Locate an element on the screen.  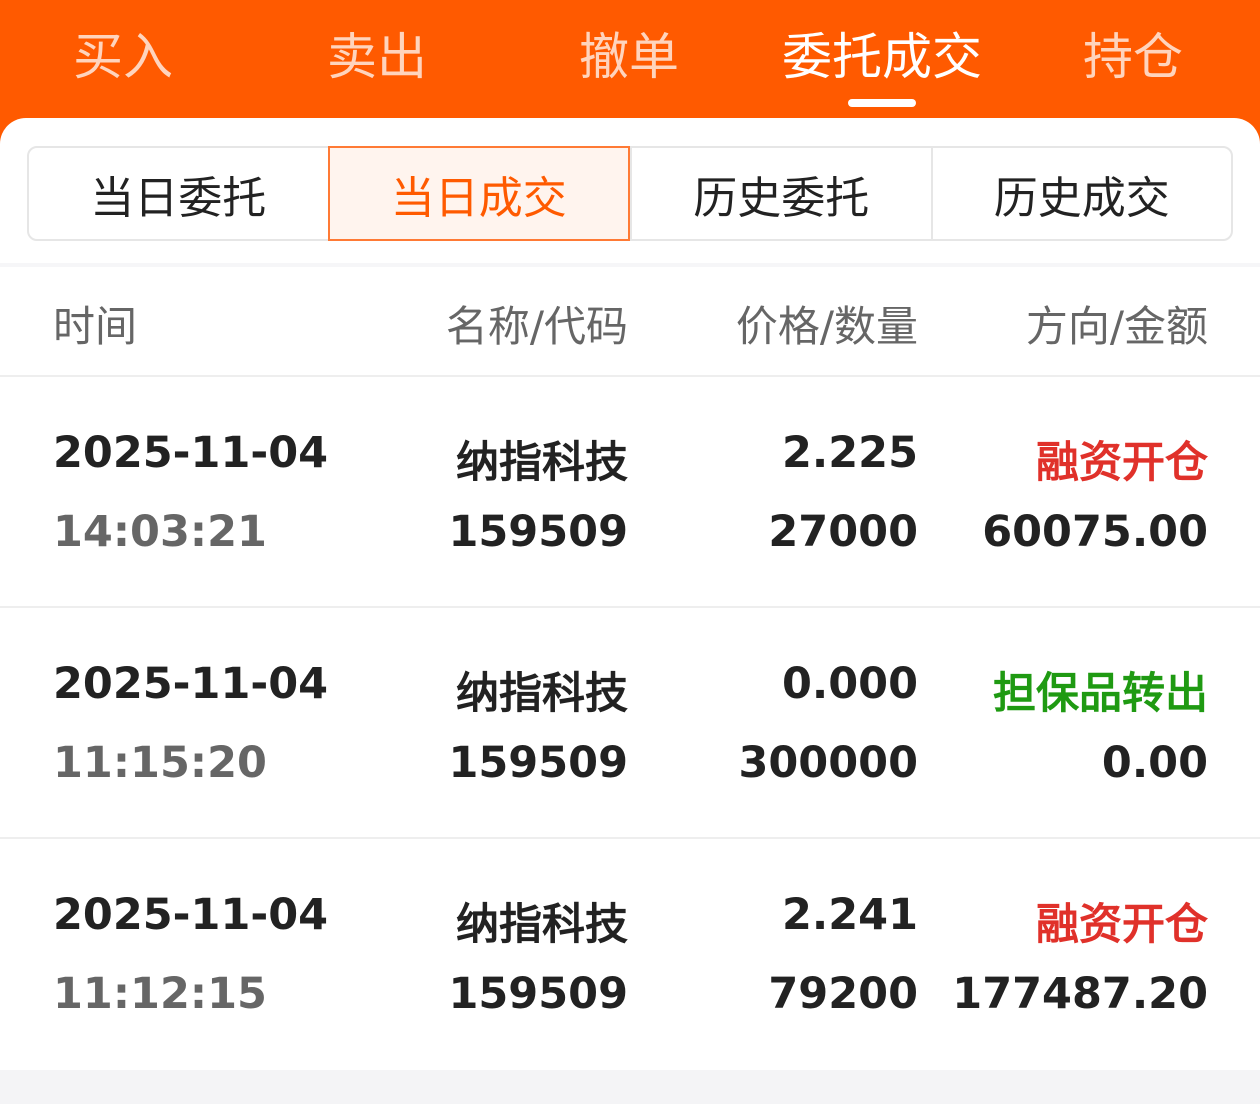
tab-sell: 卖出 is located at coordinates (377, 57).